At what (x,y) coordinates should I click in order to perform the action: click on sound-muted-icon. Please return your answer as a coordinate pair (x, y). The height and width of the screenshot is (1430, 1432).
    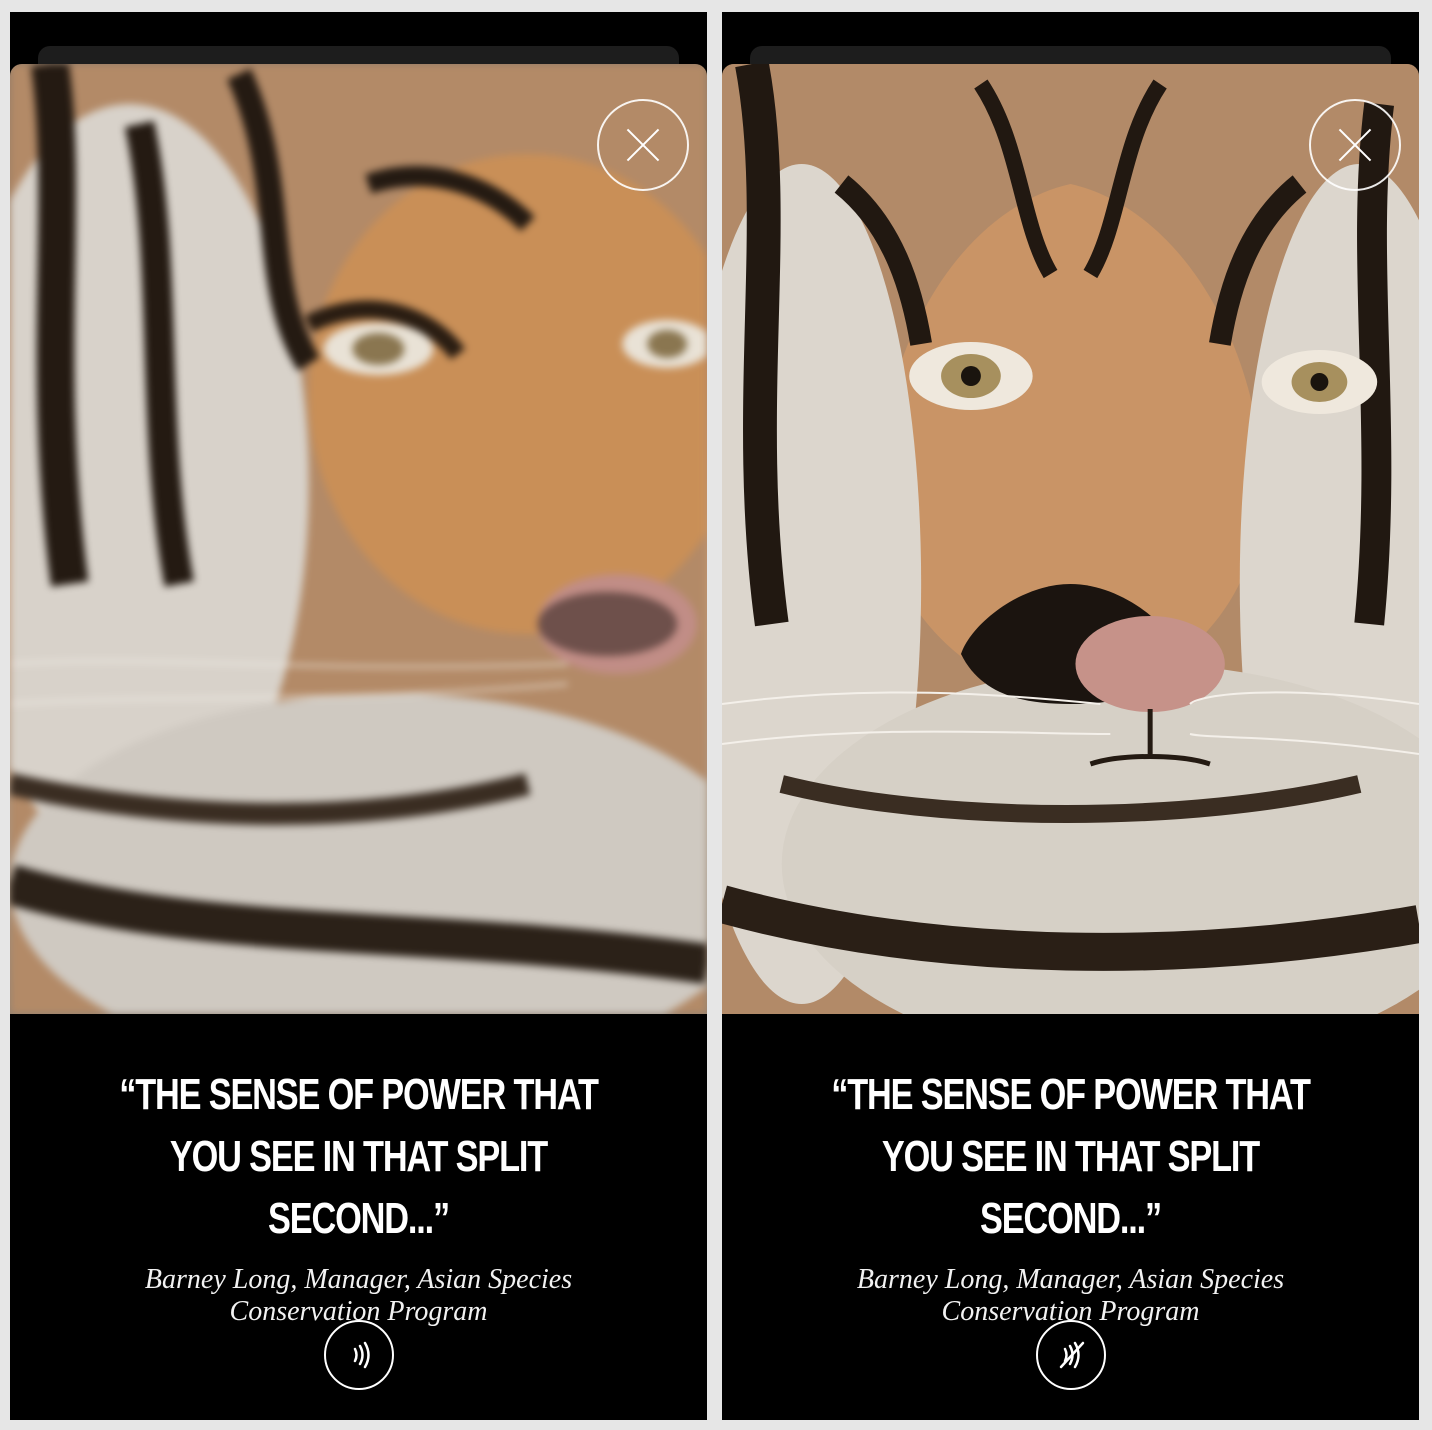
    Looking at the image, I should click on (1071, 1355).